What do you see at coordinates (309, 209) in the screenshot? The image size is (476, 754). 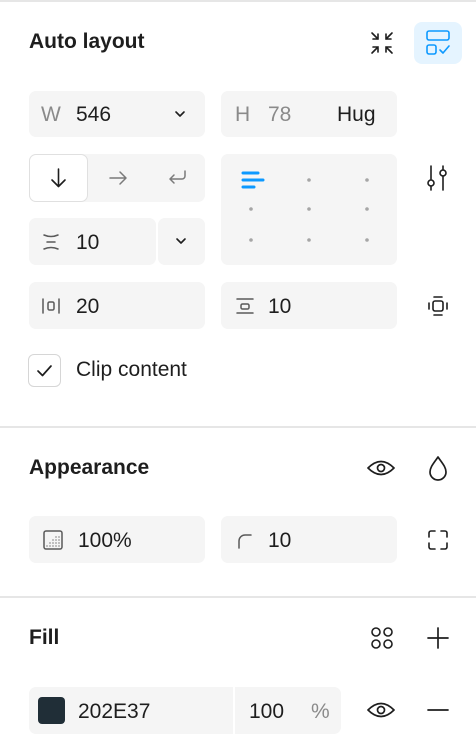 I see `alignment-grid` at bounding box center [309, 209].